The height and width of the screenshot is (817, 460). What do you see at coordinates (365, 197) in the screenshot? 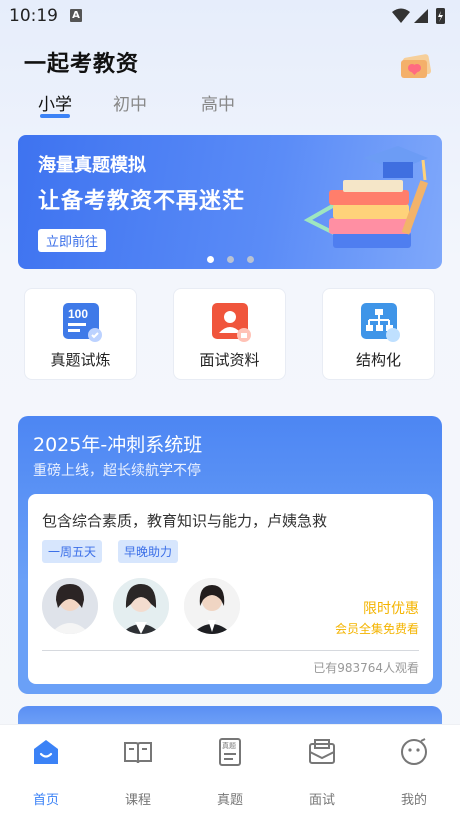
I see `books-graduation-cap-illustration` at bounding box center [365, 197].